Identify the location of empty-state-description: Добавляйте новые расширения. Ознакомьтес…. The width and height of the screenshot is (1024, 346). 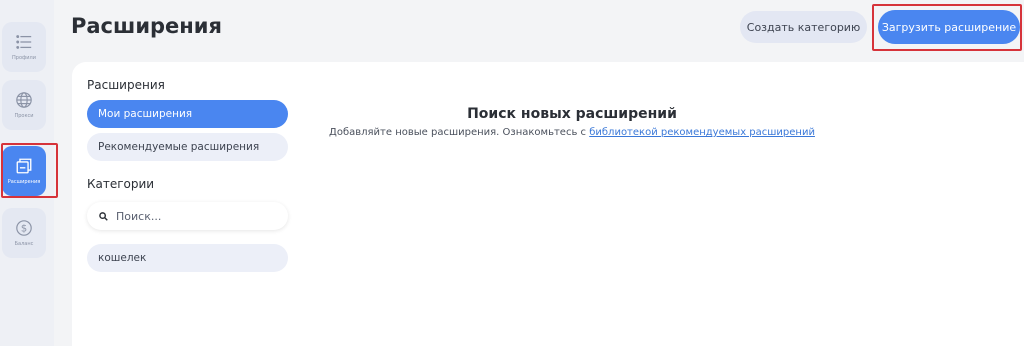
(458, 132).